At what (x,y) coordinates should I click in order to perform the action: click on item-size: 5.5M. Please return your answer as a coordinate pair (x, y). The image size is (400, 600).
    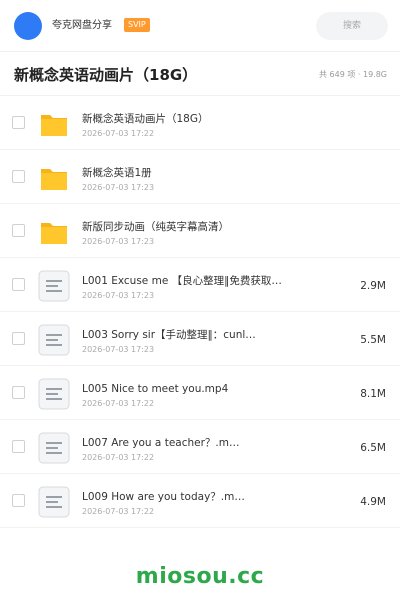
    Looking at the image, I should click on (373, 340).